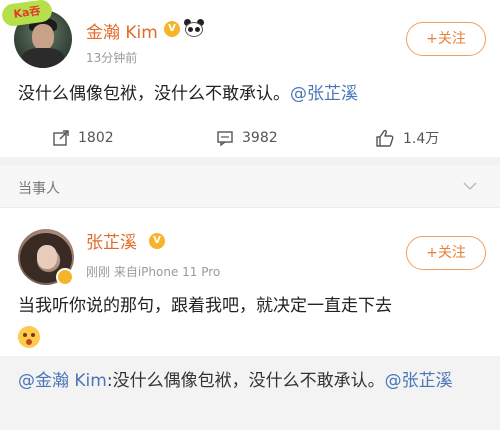 The image size is (500, 430). I want to click on author-name: 张芷溪, so click(111, 240).